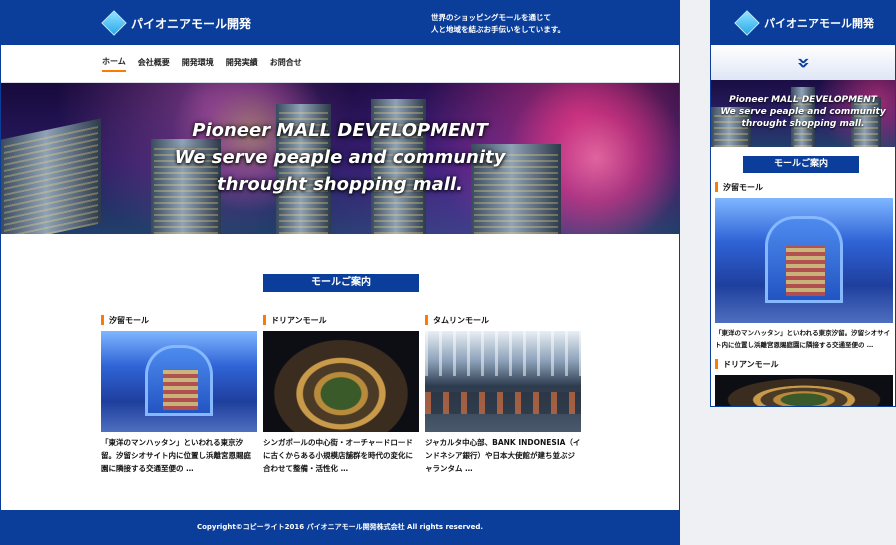 The width and height of the screenshot is (896, 545). I want to click on mobile-logo: パイオニアモール開発, so click(804, 23).